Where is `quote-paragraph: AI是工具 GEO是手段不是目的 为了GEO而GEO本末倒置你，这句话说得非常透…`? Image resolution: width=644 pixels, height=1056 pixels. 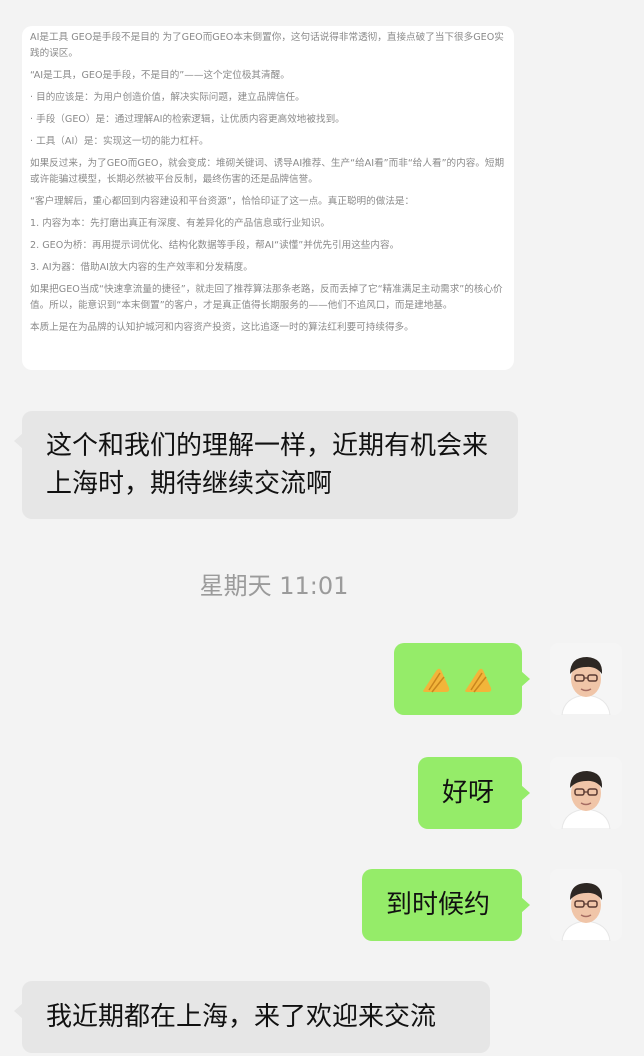
quote-paragraph: AI是工具 GEO是手段不是目的 为了GEO而GEO本末倒置你，这句话说得非常透… is located at coordinates (267, 45).